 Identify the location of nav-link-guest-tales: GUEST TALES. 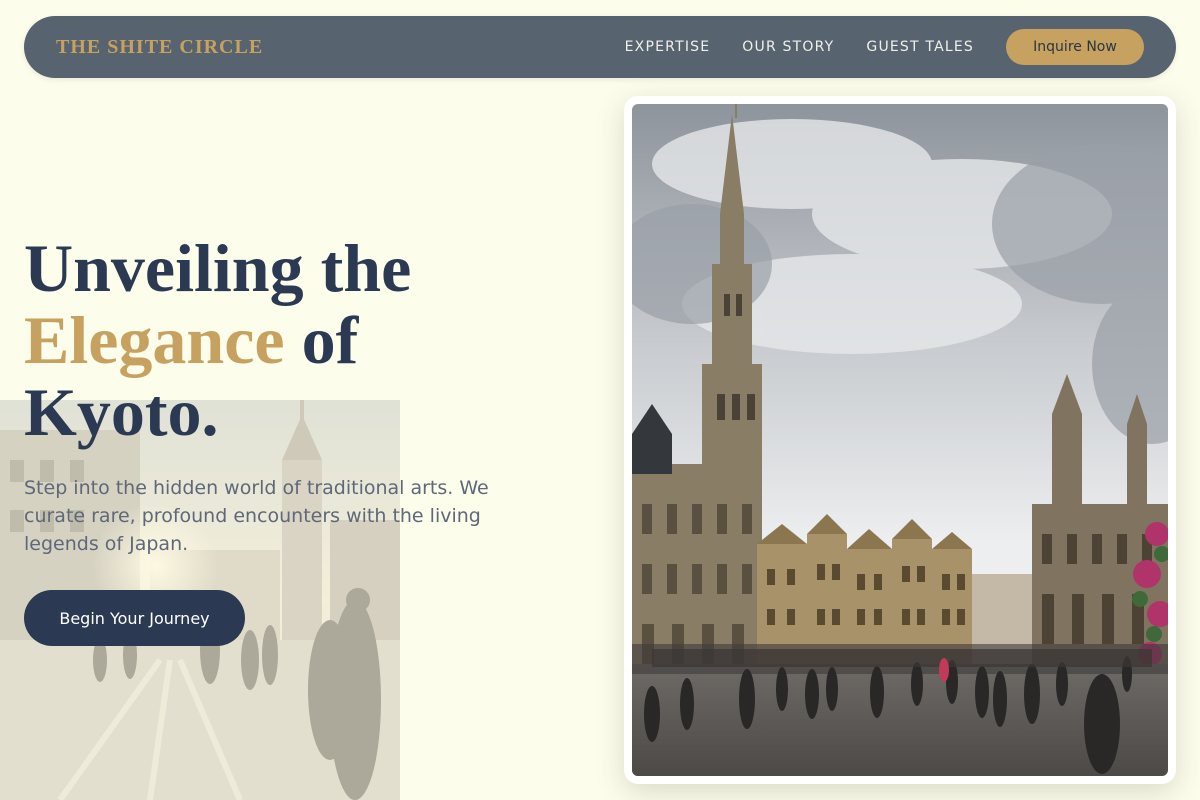
(920, 47).